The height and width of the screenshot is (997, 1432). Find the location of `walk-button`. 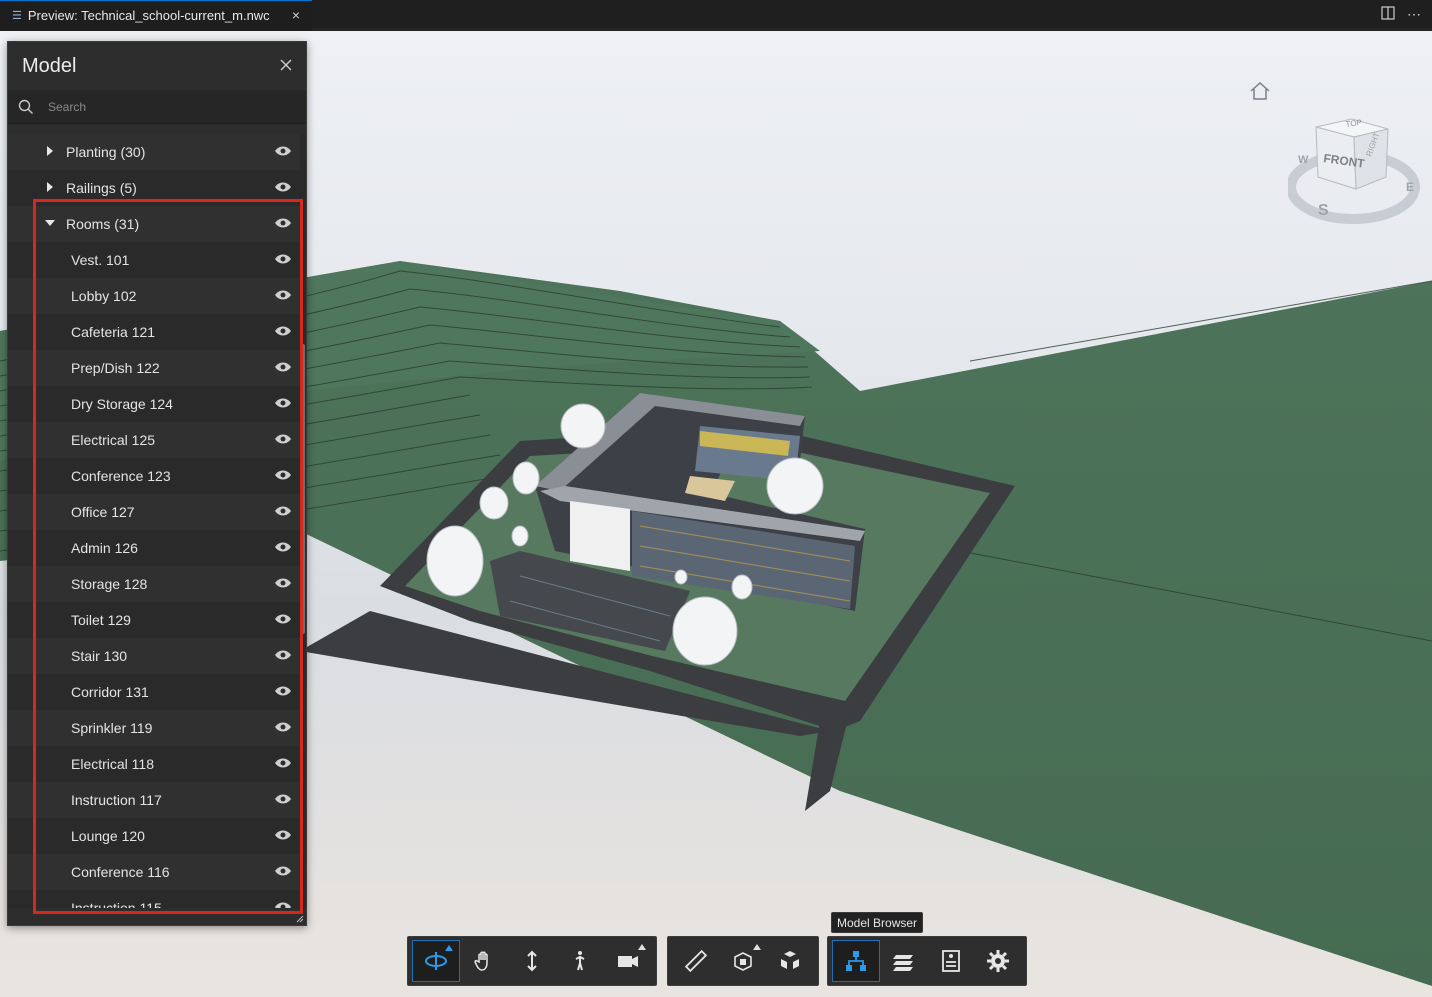

walk-button is located at coordinates (580, 961).